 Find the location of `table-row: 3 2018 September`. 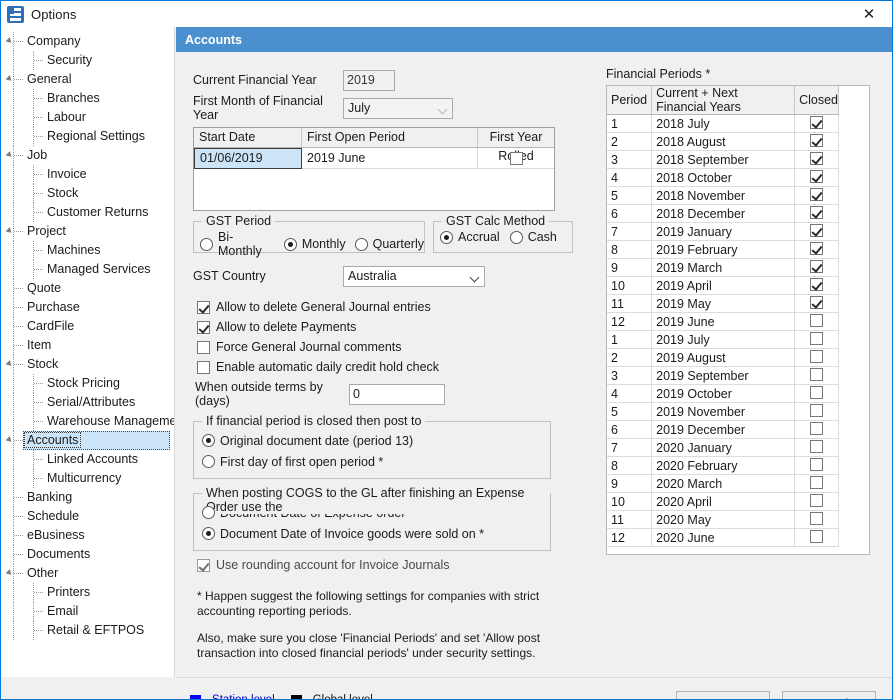

table-row: 3 2018 September is located at coordinates (723, 159).